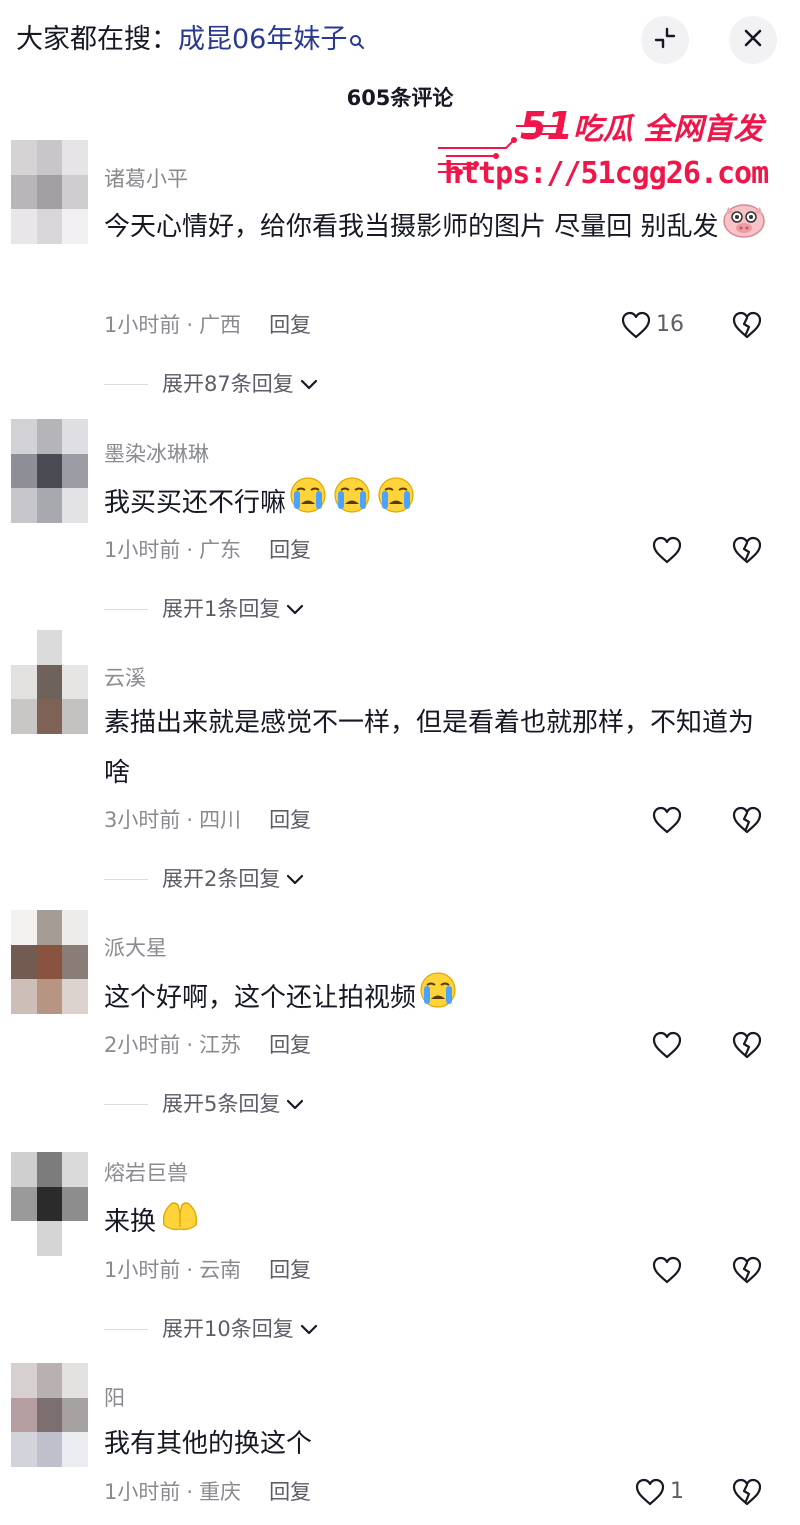 The width and height of the screenshot is (800, 1525). Describe the element at coordinates (411, 227) in the screenshot. I see `comment-text-content: 今天心情好，给你看我当摄影师的图片 尽量回 别乱发` at that location.